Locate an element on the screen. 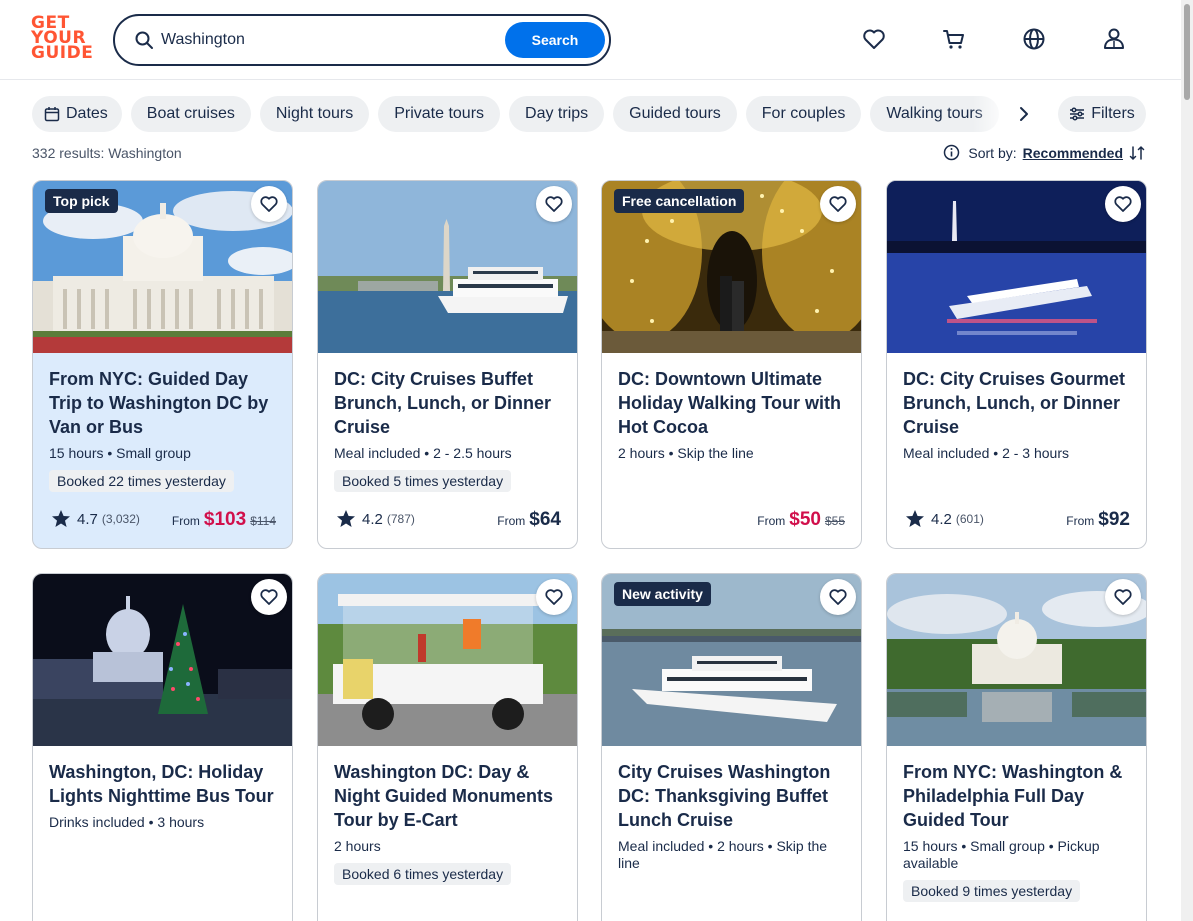 The width and height of the screenshot is (1193, 921). card-rating: 4.2 (601) is located at coordinates (944, 519).